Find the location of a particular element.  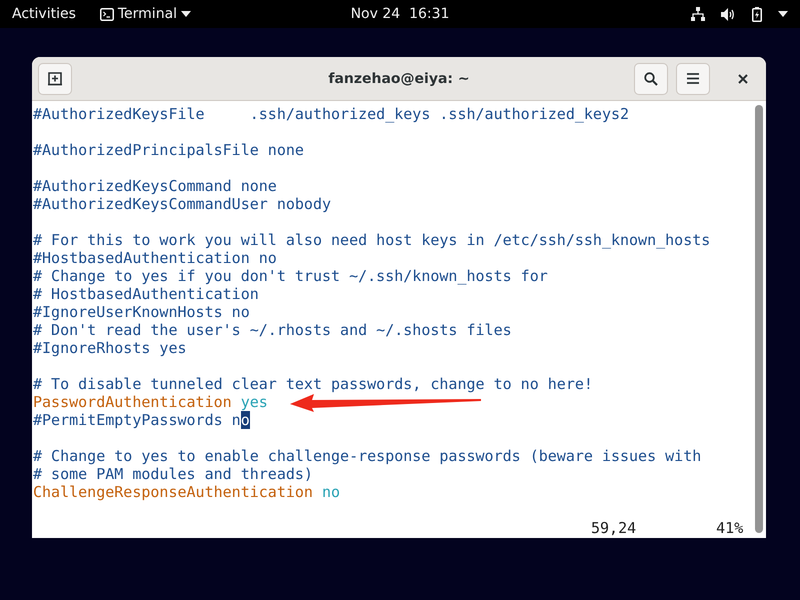

volume-icon is located at coordinates (728, 14).